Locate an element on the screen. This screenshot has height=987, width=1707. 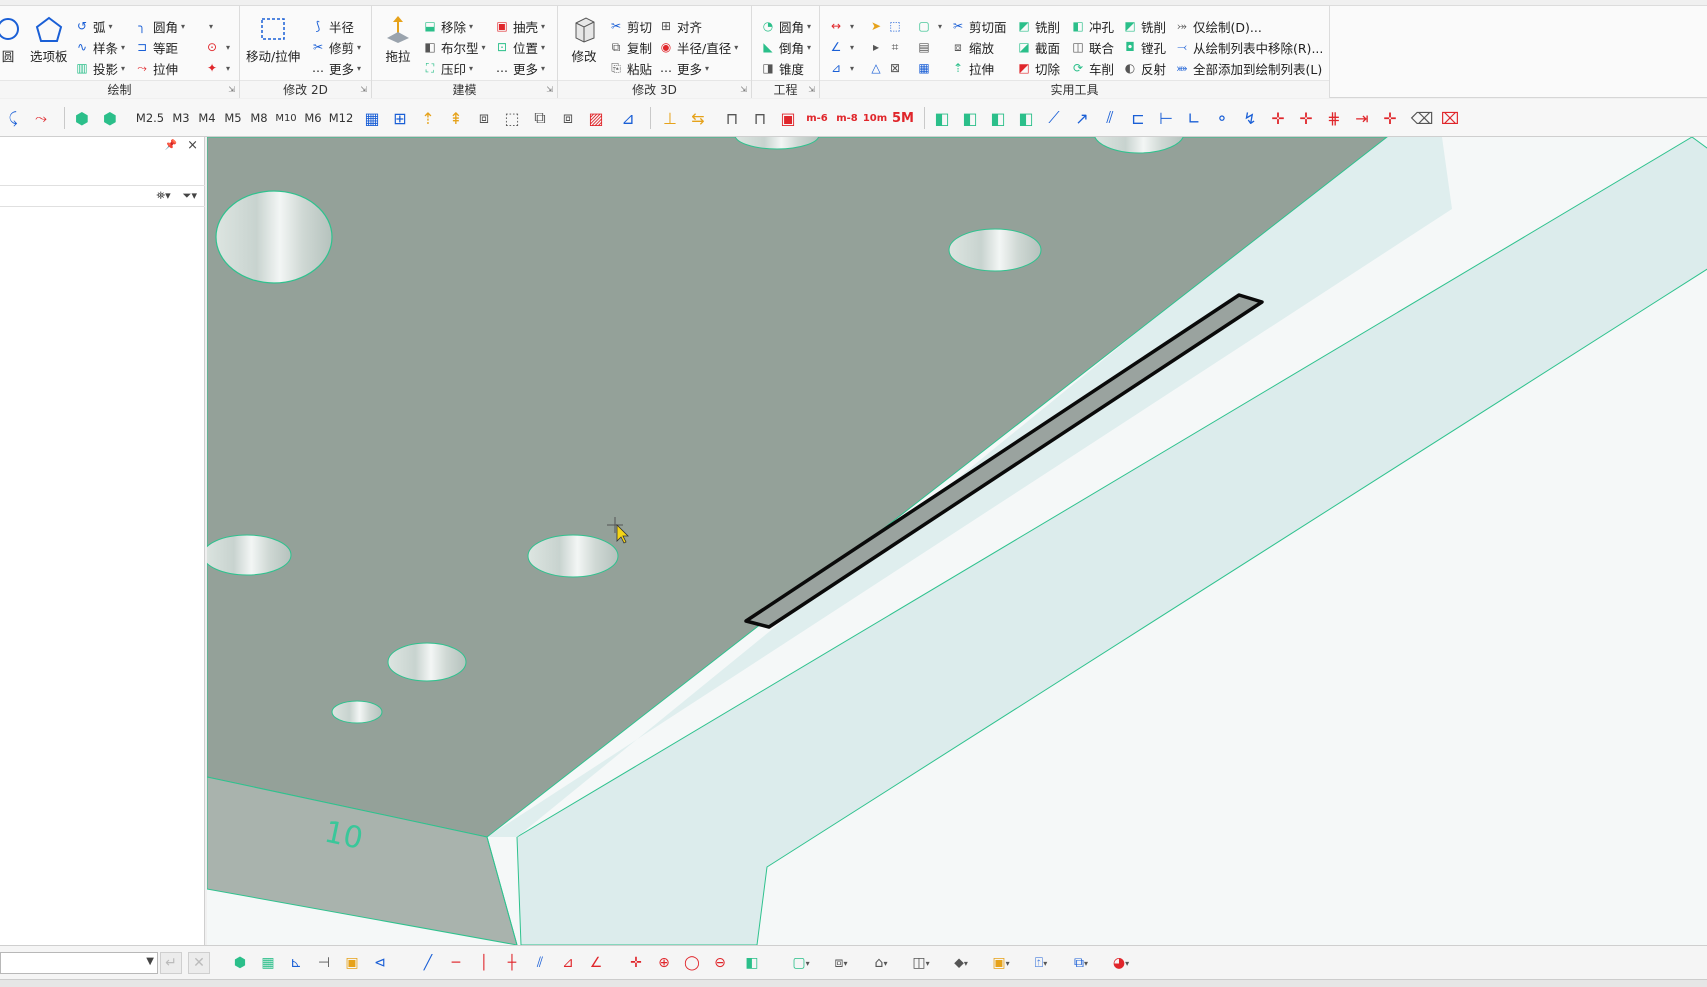
red-cube-icon: ▣ is located at coordinates (788, 118).